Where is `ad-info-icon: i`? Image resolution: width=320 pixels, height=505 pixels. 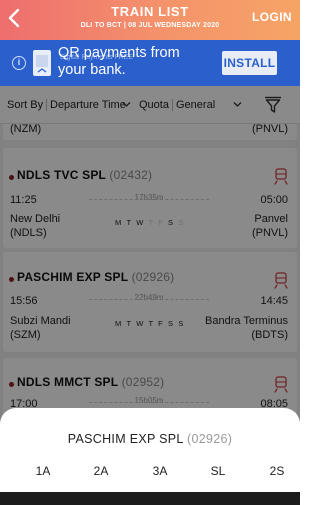
ad-info-icon: i is located at coordinates (19, 63).